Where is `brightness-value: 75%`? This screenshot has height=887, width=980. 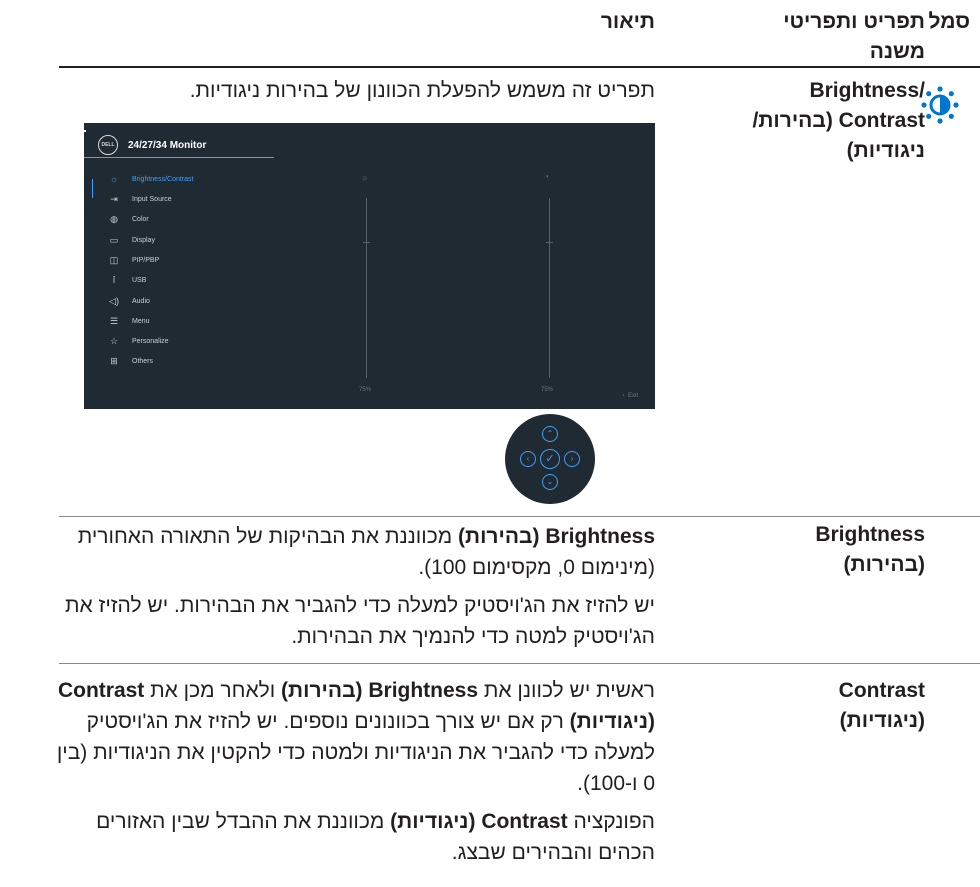 brightness-value: 75% is located at coordinates (365, 390).